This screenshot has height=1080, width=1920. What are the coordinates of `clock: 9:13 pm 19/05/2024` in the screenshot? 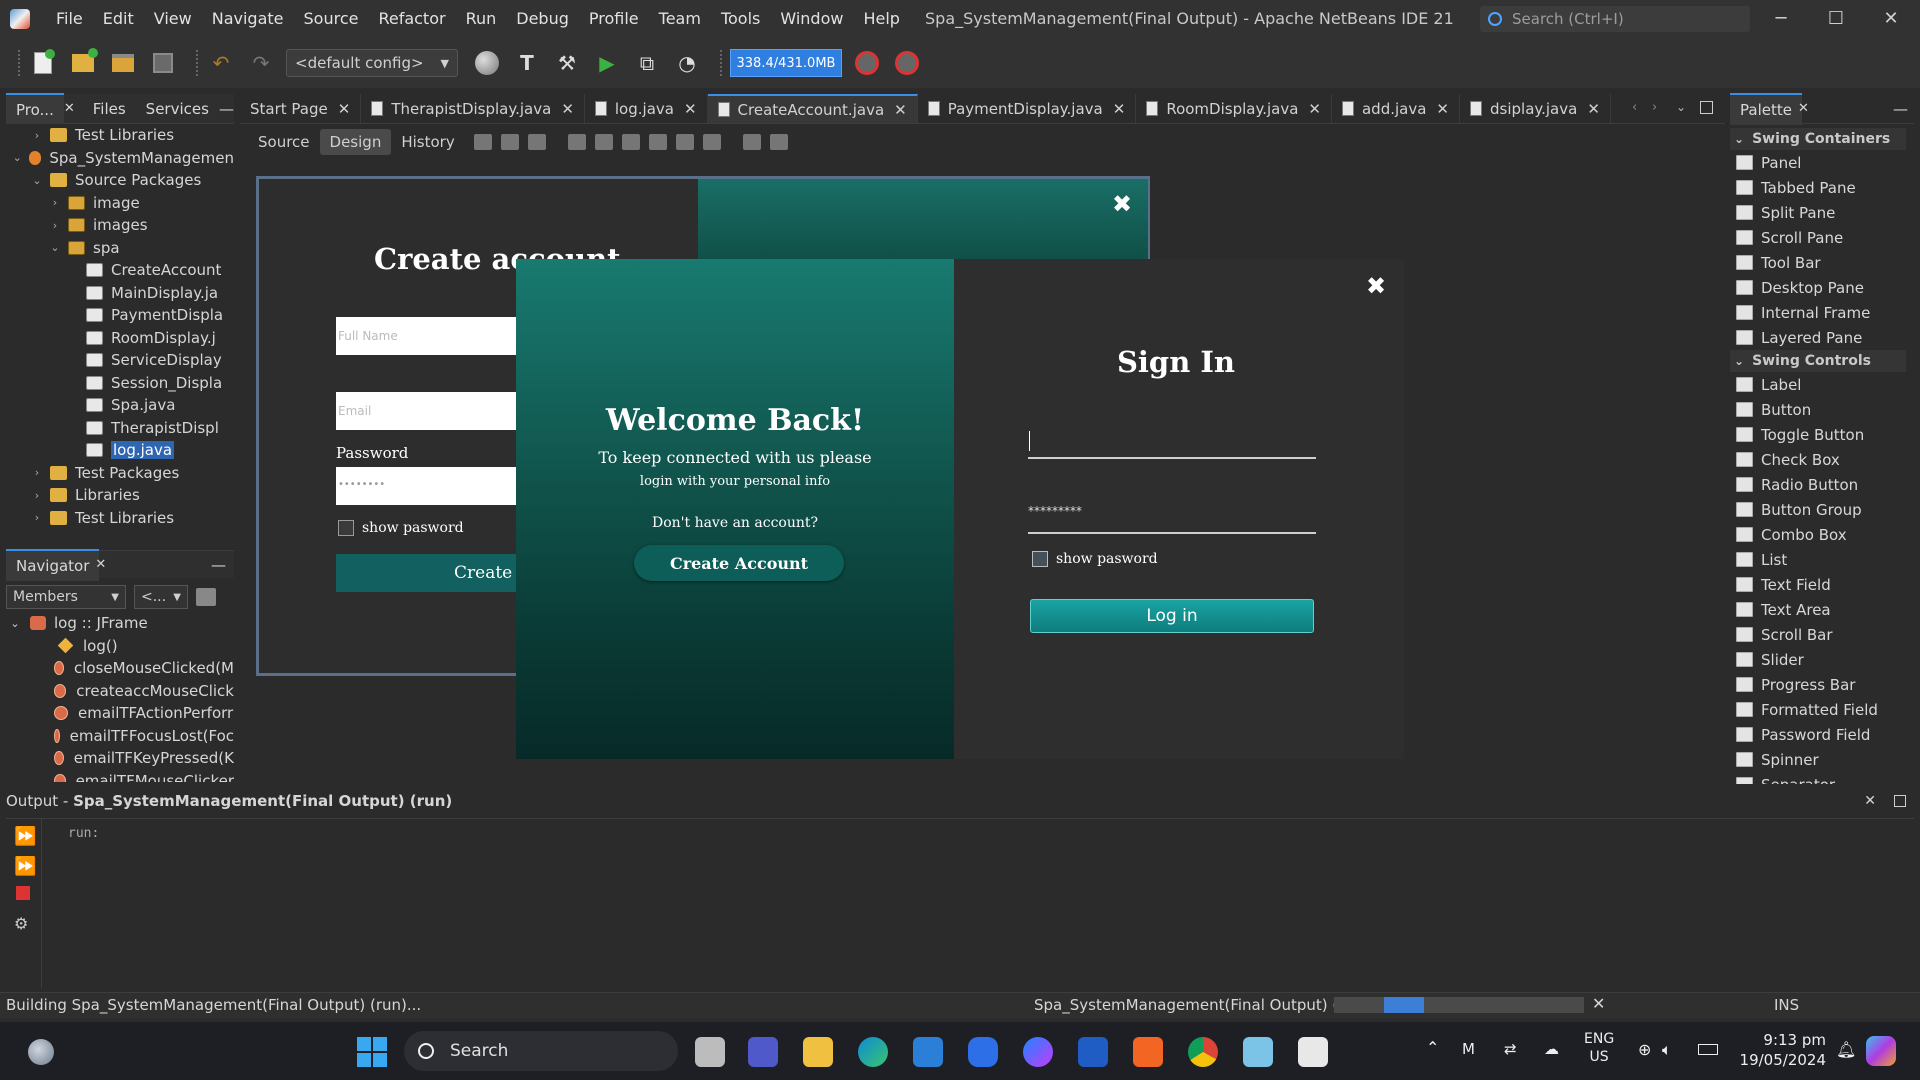 It's located at (1778, 1050).